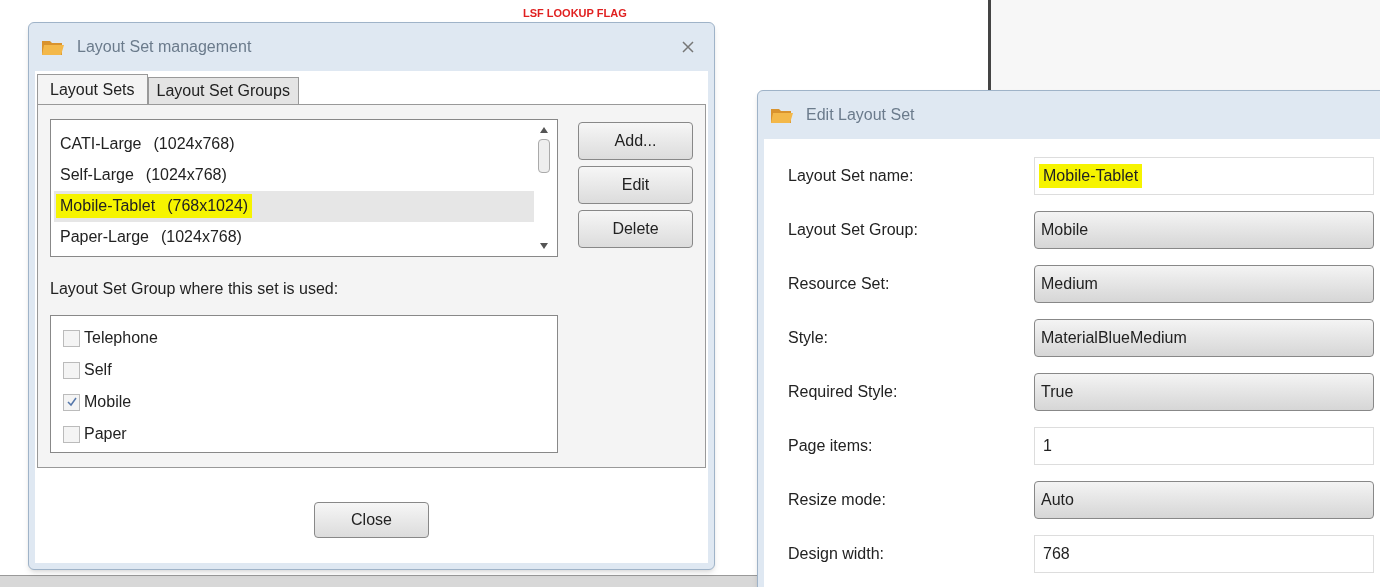  What do you see at coordinates (371, 519) in the screenshot?
I see `close-button: Close` at bounding box center [371, 519].